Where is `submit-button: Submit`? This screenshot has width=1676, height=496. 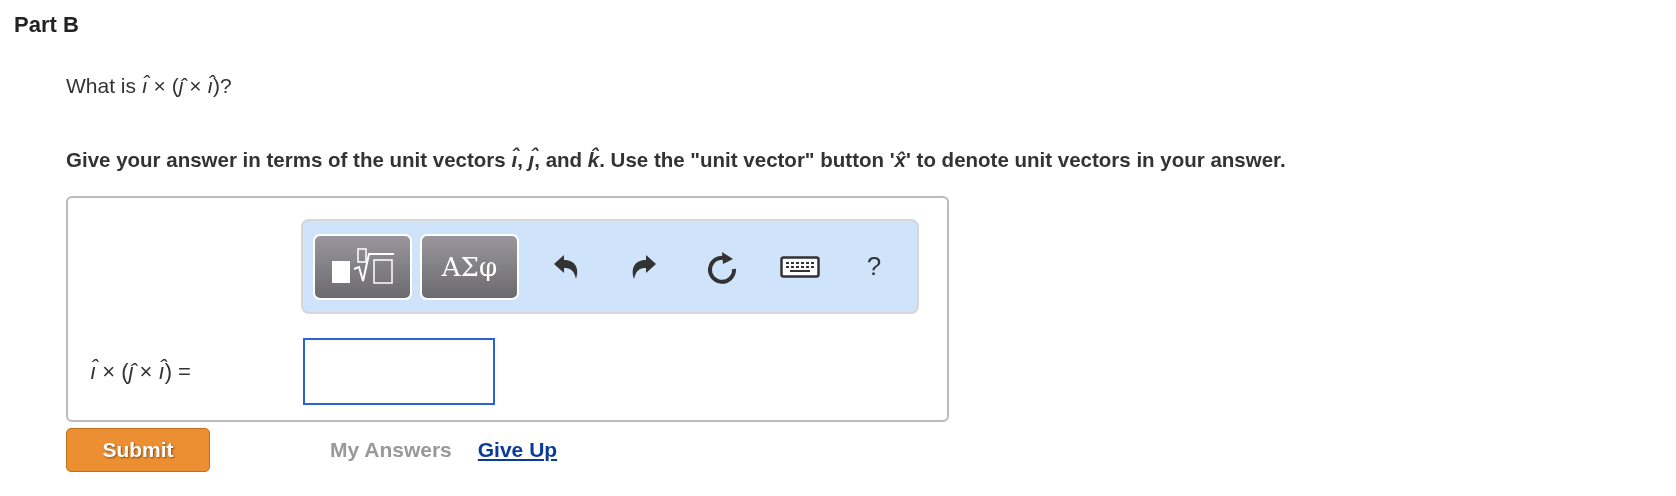 submit-button: Submit is located at coordinates (138, 450).